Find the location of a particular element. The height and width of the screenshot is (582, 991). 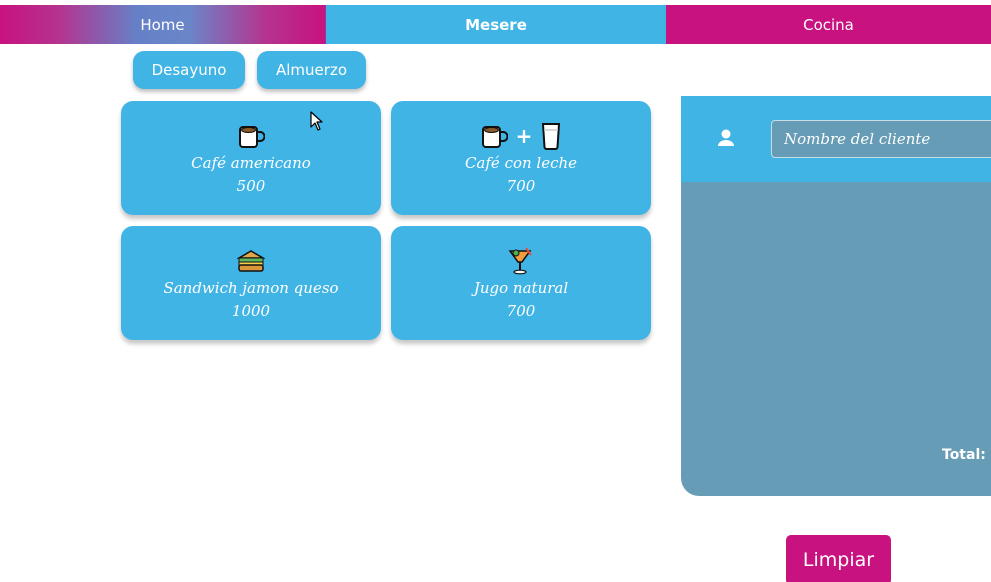

product-card-cafe-americano: Café americano 500 is located at coordinates (251, 158).